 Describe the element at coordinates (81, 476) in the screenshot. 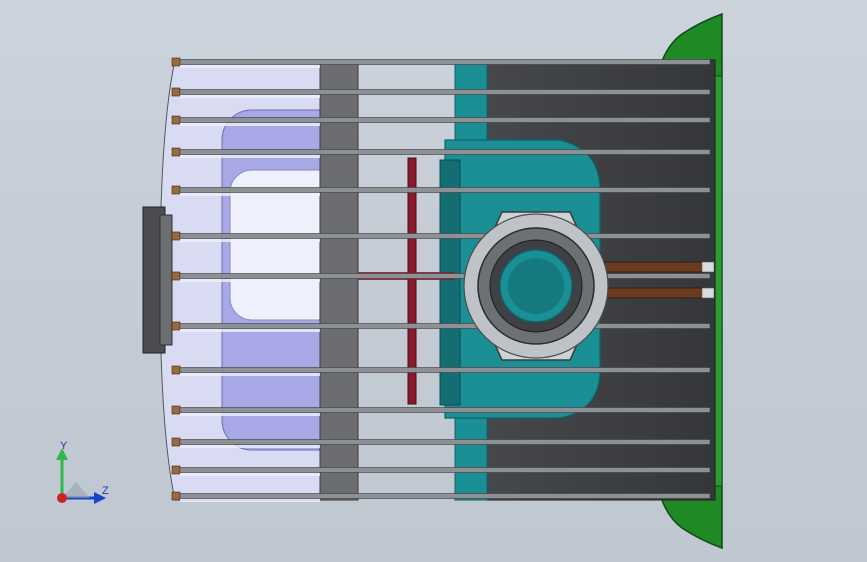

I see `axis-arrows-icon` at that location.